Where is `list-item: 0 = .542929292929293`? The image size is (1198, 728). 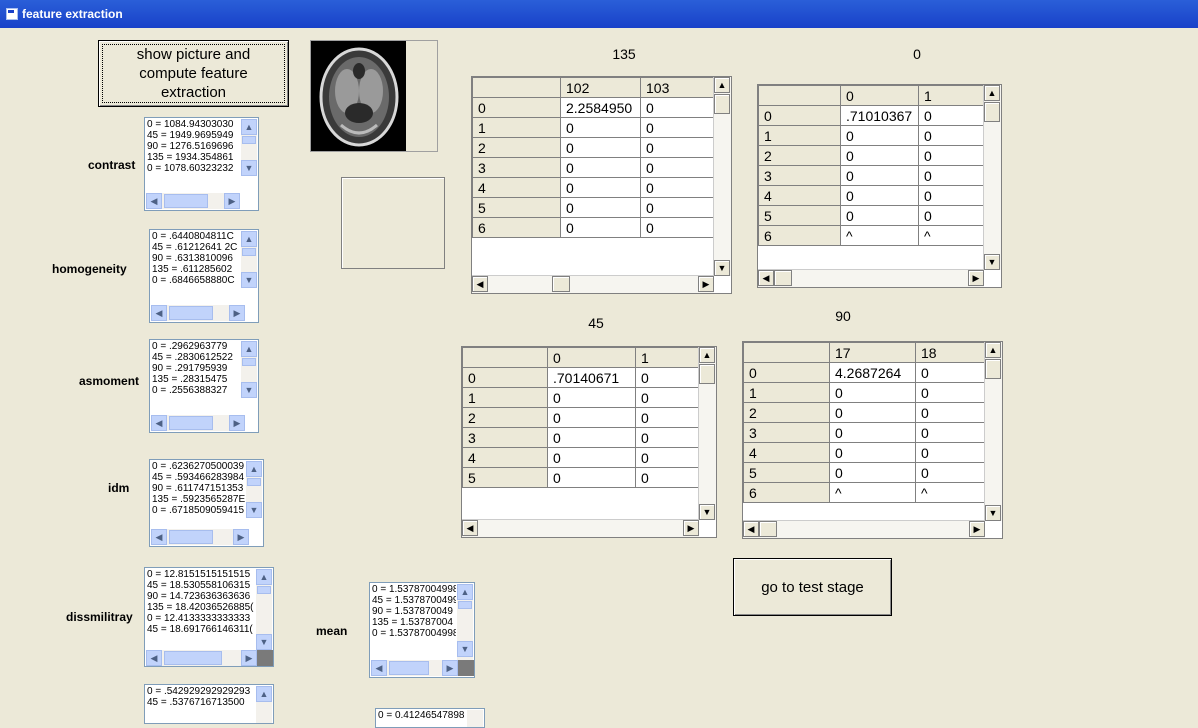 list-item: 0 = .542929292929293 is located at coordinates (200, 691).